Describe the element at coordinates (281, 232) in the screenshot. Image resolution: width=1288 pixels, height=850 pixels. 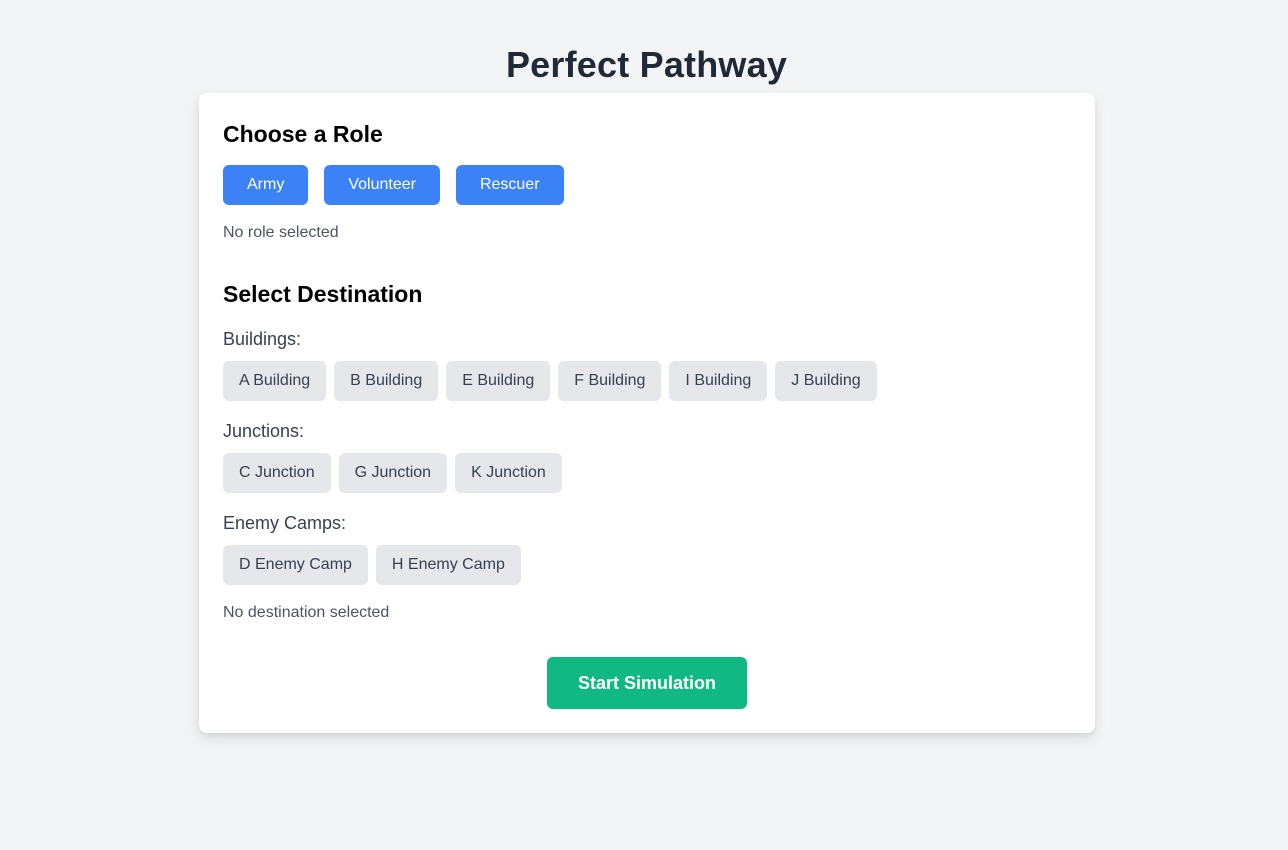
I see `role-status-text: No role selected` at that location.